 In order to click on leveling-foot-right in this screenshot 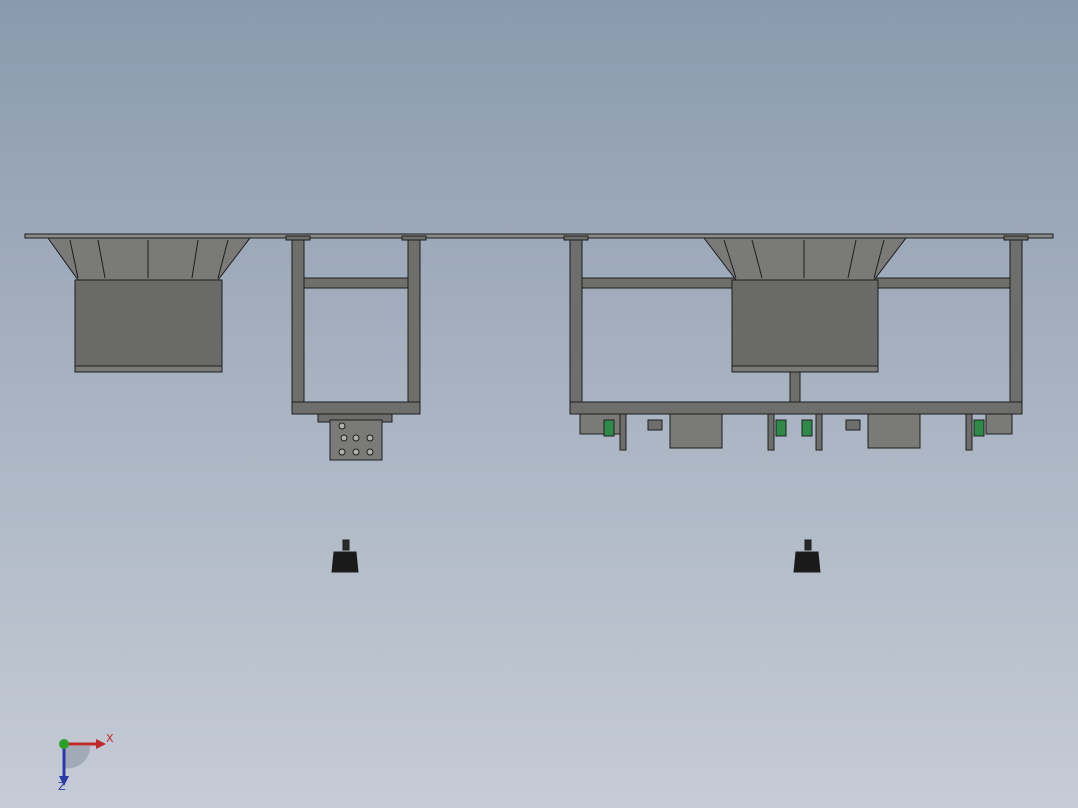, I will do `click(807, 556)`.